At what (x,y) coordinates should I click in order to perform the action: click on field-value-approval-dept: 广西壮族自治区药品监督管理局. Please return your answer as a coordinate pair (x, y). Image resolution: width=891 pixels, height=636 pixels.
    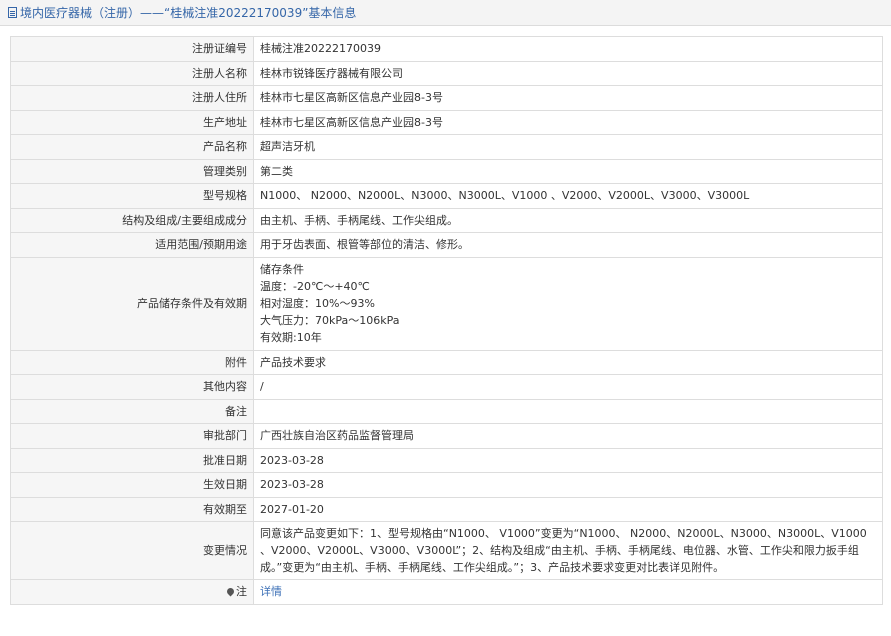
    Looking at the image, I should click on (568, 436).